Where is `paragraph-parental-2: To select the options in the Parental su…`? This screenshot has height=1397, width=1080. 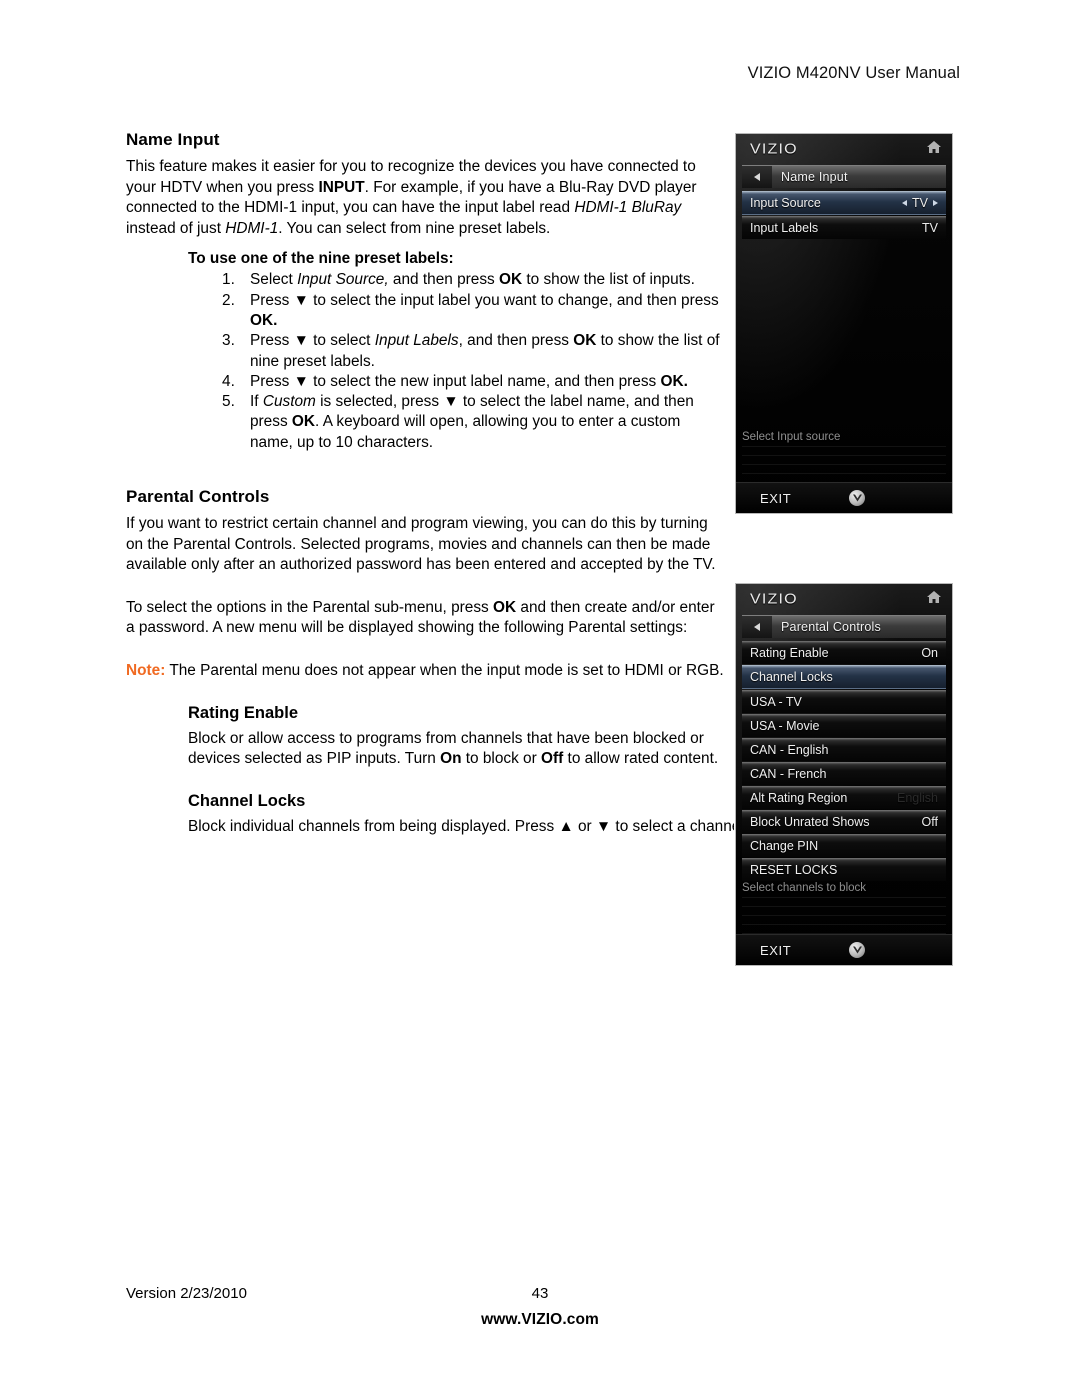
paragraph-parental-2: To select the options in the Parental su… is located at coordinates (426, 618).